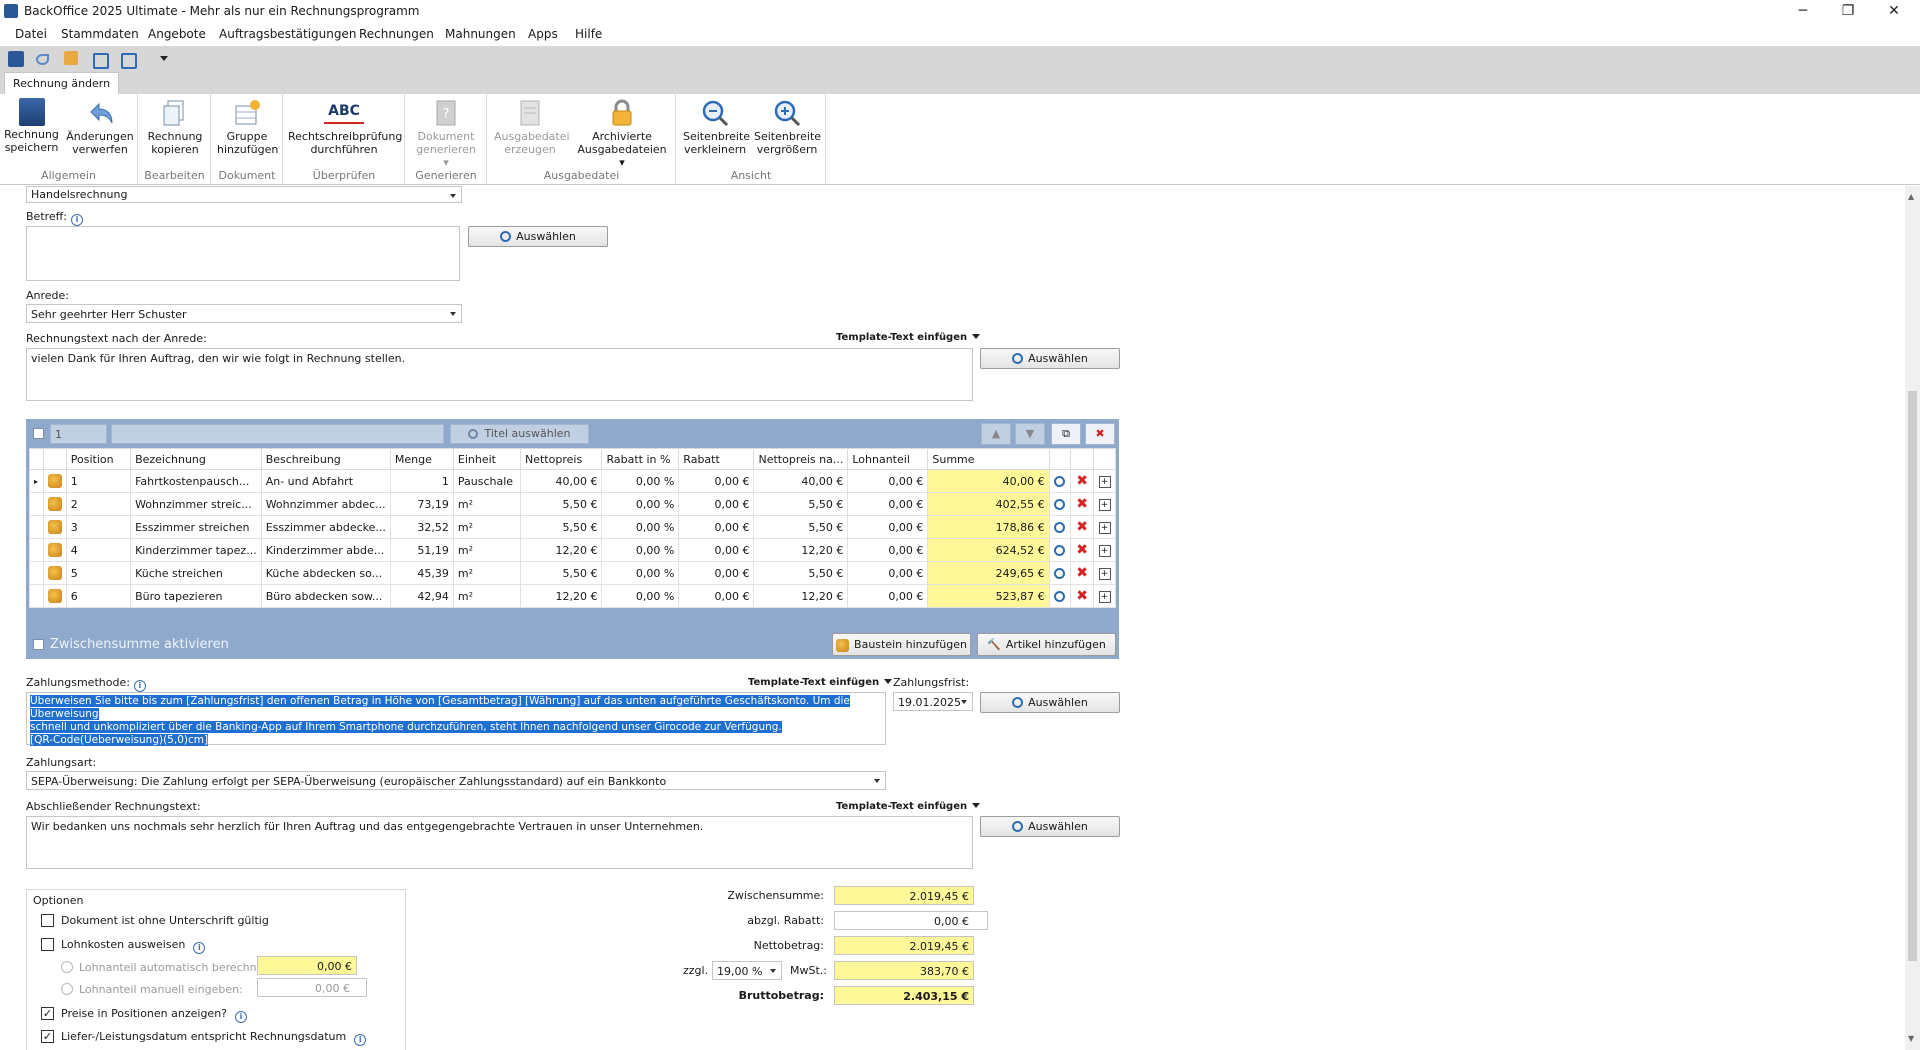  I want to click on payment-deadline-date: 19.01.2025, so click(933, 701).